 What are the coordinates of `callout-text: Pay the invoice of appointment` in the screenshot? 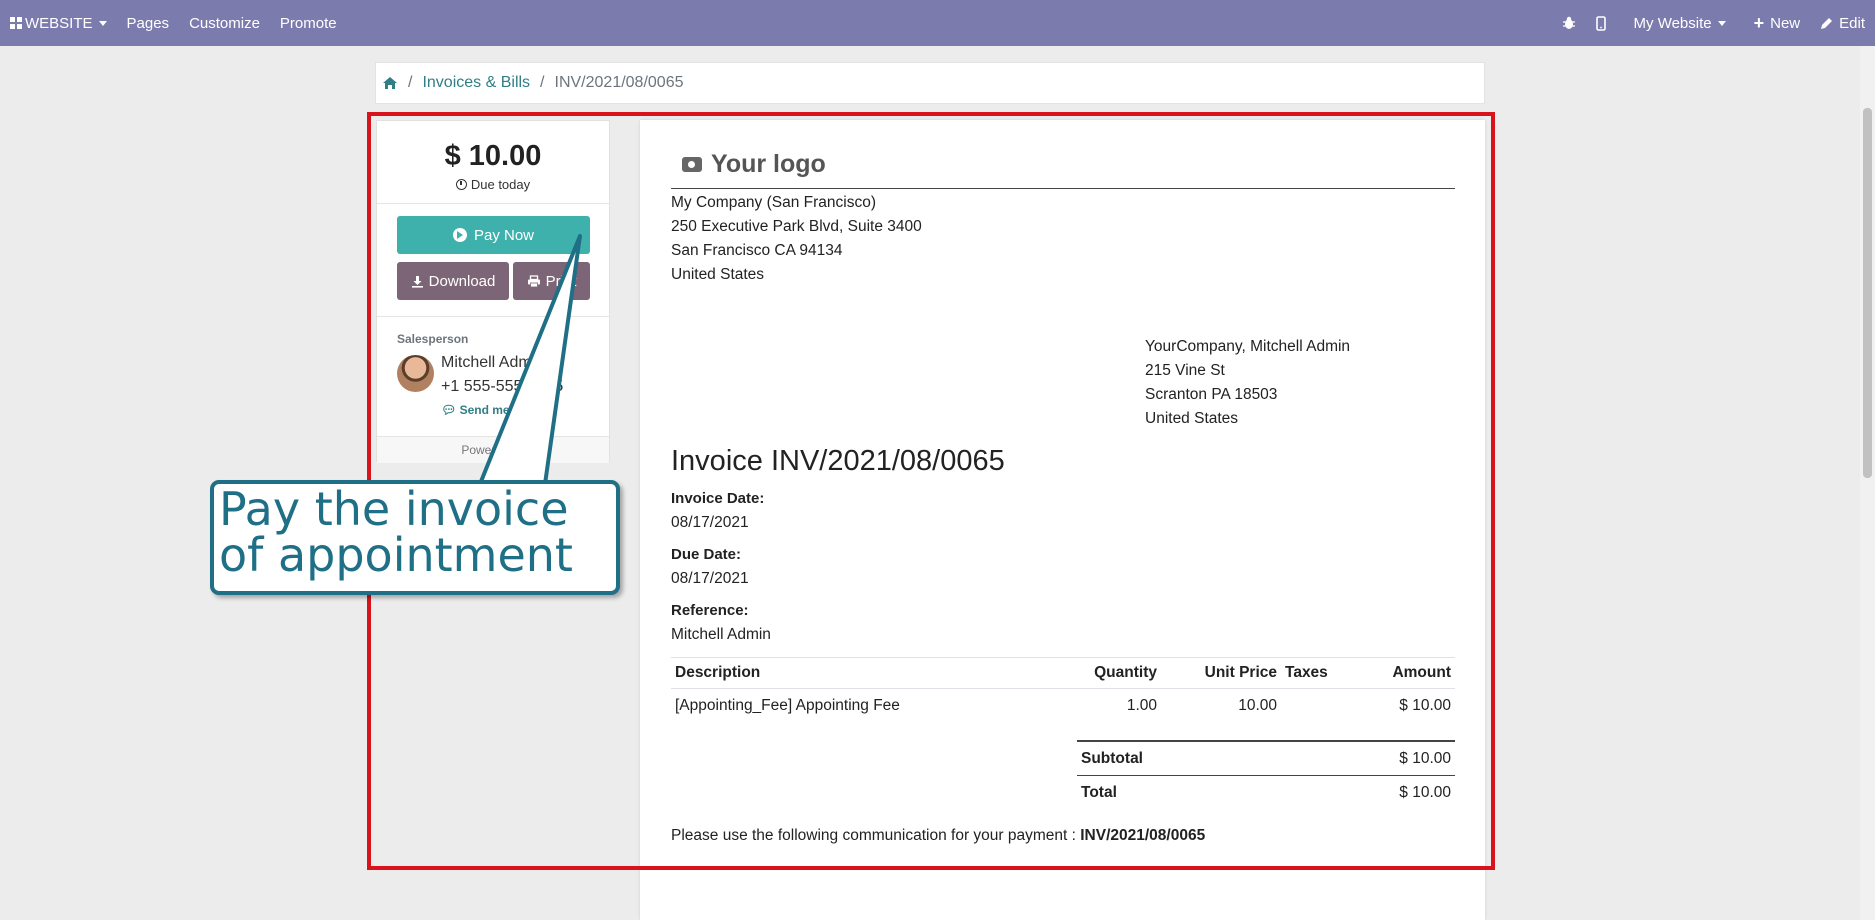 It's located at (396, 532).